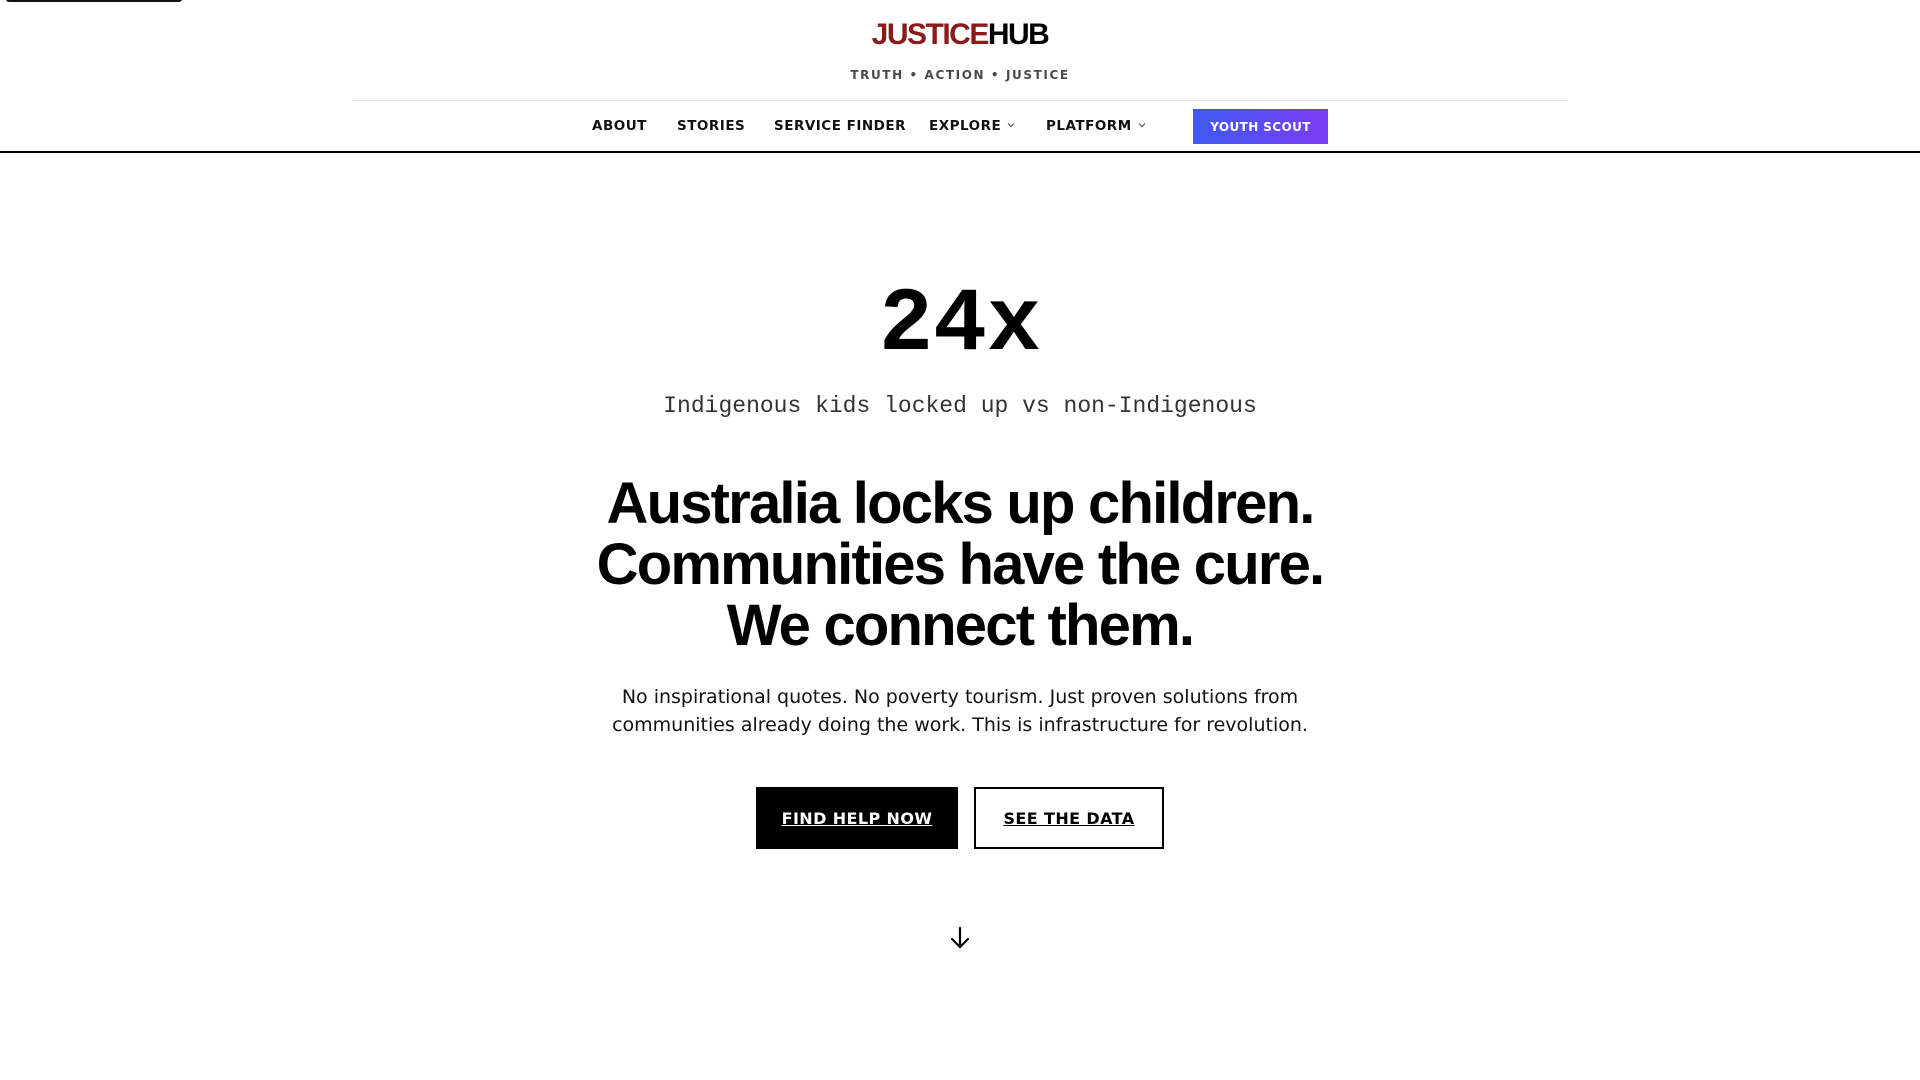 The image size is (1920, 1080). Describe the element at coordinates (960, 625) in the screenshot. I see `headline-line: We connect them.` at that location.